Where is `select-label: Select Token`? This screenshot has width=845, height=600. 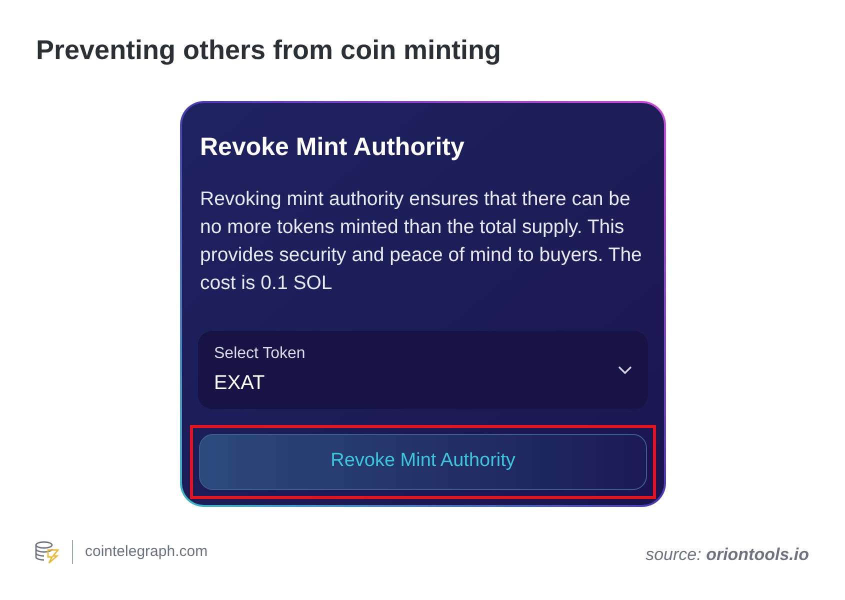 select-label: Select Token is located at coordinates (260, 354).